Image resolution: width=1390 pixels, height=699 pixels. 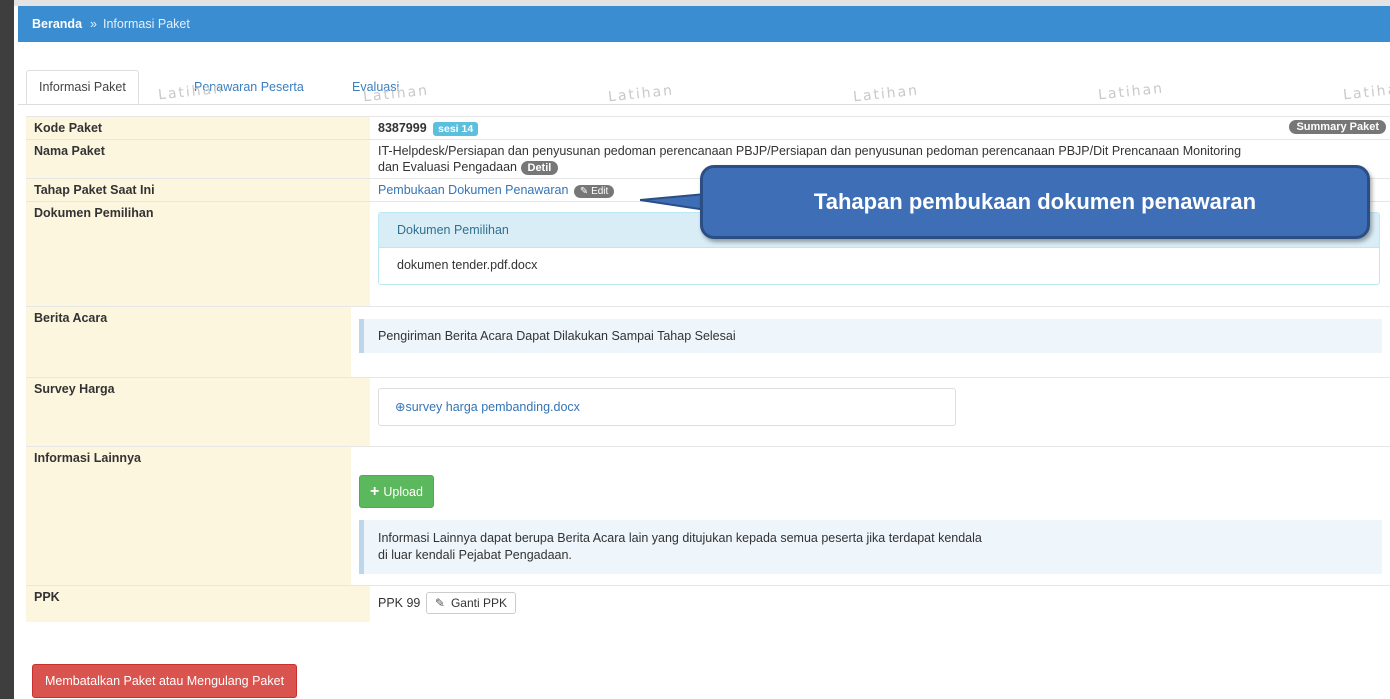 What do you see at coordinates (600, 191) in the screenshot?
I see `edit-tahap-label: Edit` at bounding box center [600, 191].